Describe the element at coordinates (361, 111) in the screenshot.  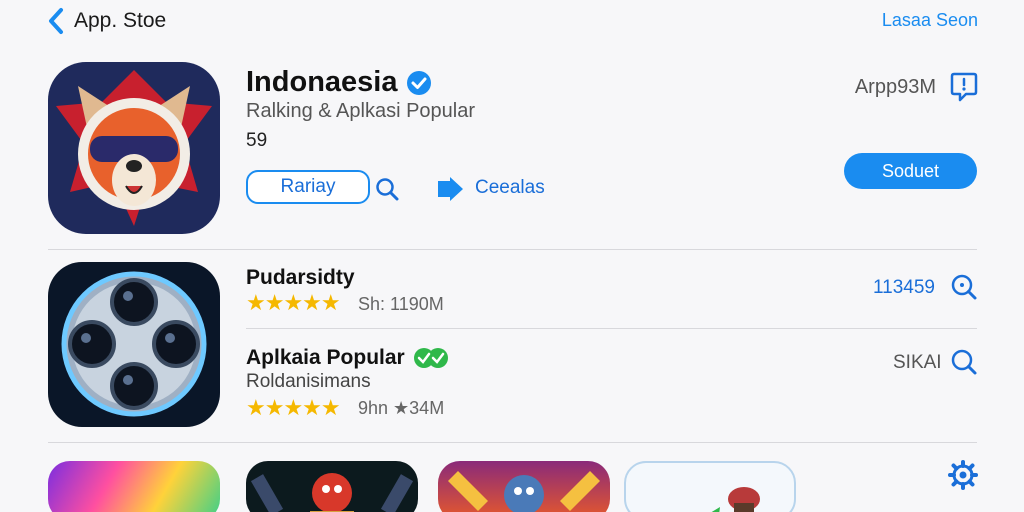
I see `app-subtitle: Ralking & Aplkasi Popular` at that location.